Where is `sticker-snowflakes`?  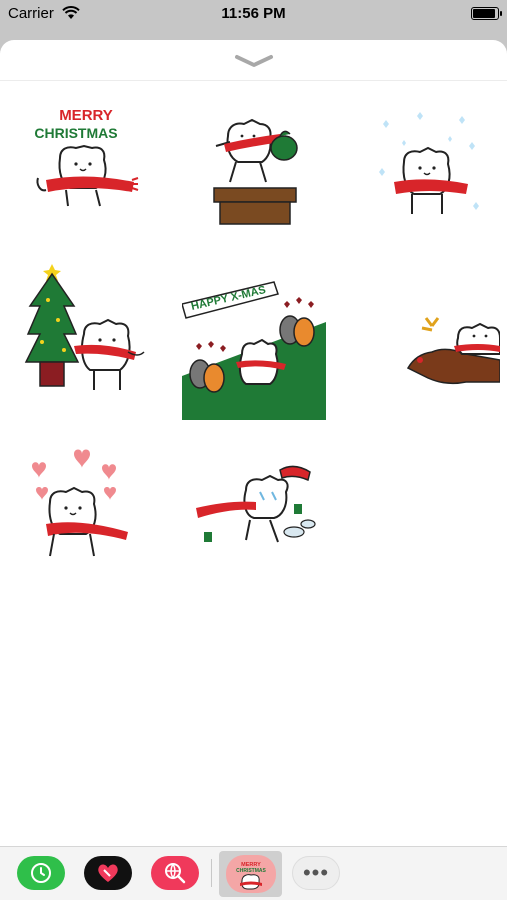
sticker-snowflakes is located at coordinates (431, 164).